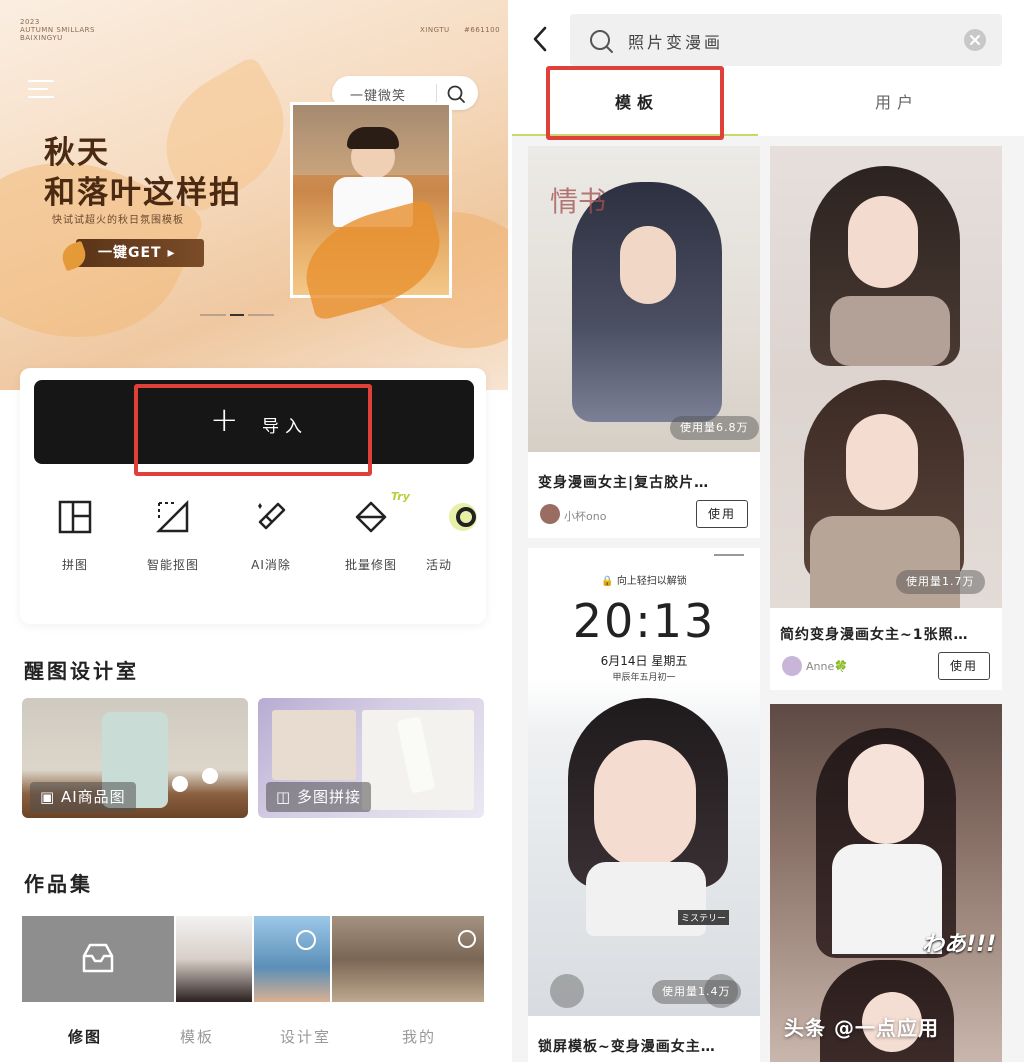 The width and height of the screenshot is (1024, 1062). What do you see at coordinates (224, 420) in the screenshot?
I see `plus-icon: +` at bounding box center [224, 420].